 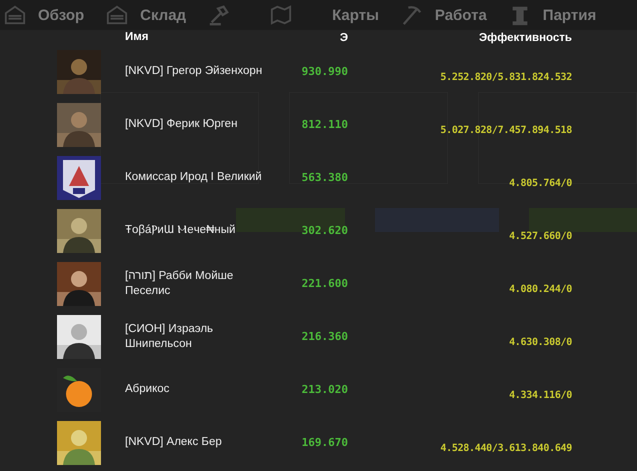 I want to click on energy-value: 563.380, so click(x=324, y=177).